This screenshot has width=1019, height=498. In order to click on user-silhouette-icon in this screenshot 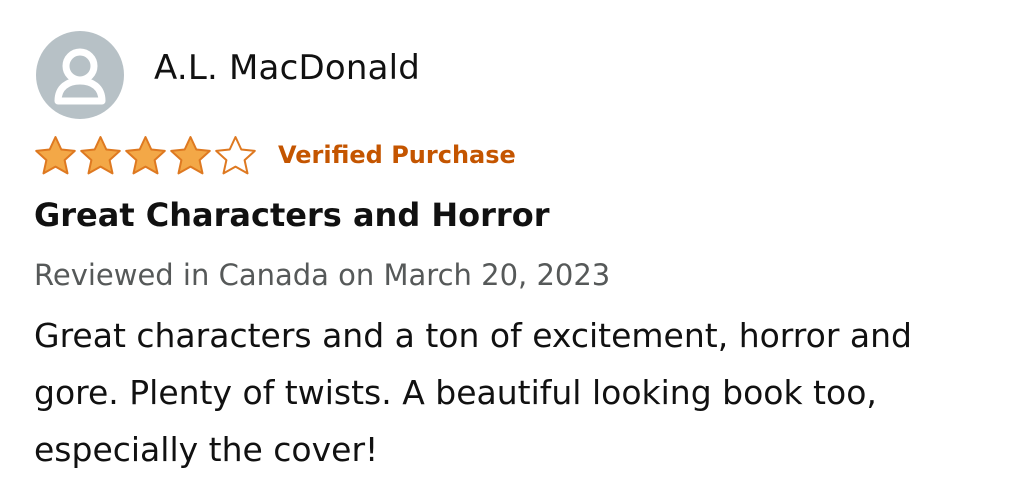, I will do `click(80, 76)`.